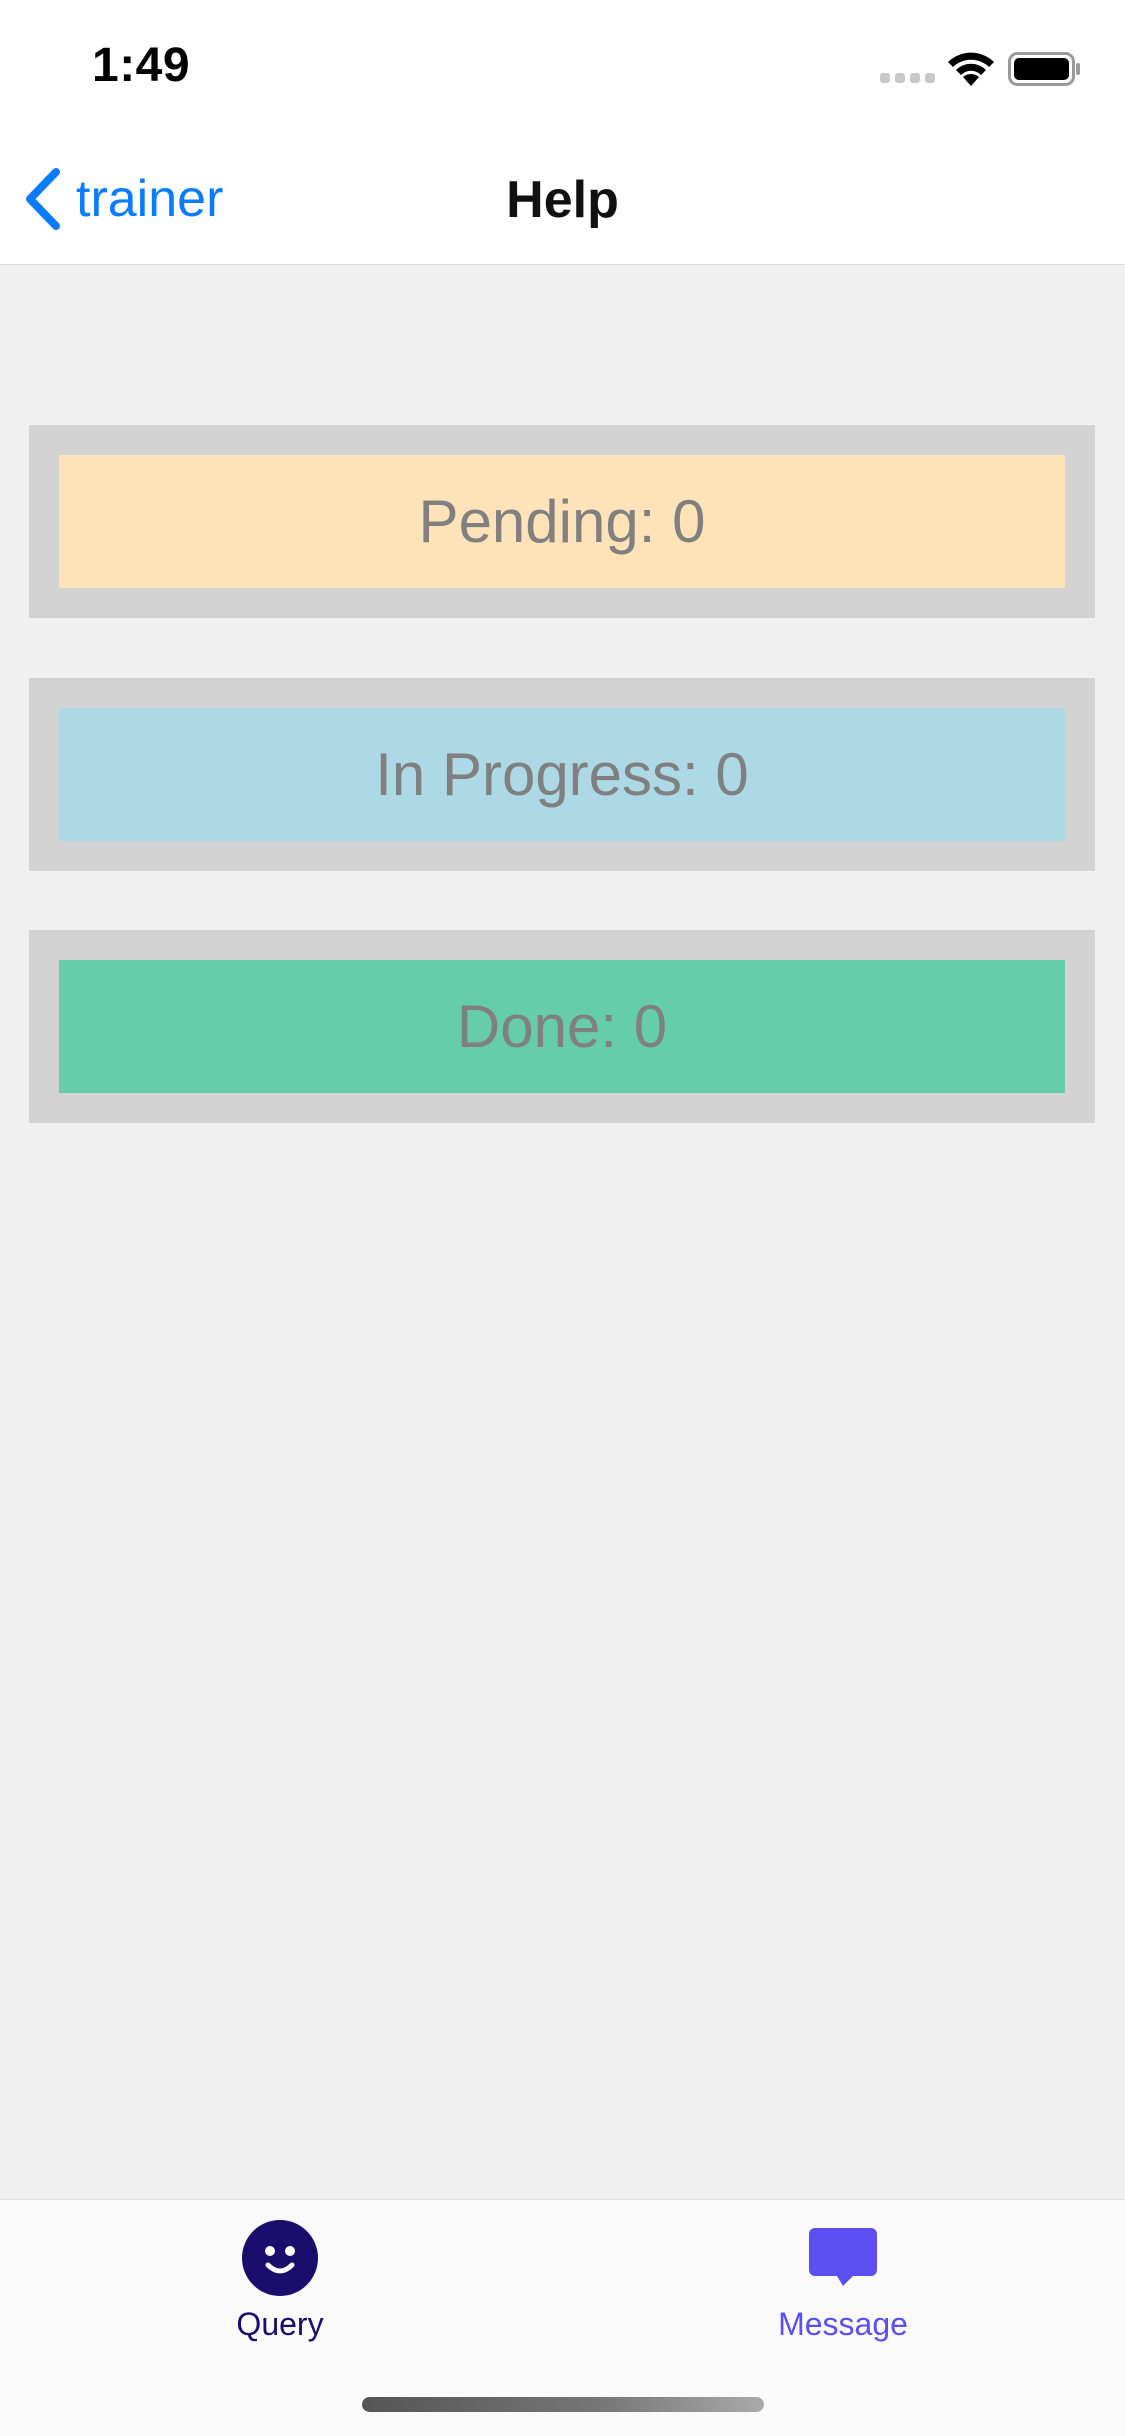 The width and height of the screenshot is (1125, 2436). I want to click on done-card: Done: 0, so click(562, 1026).